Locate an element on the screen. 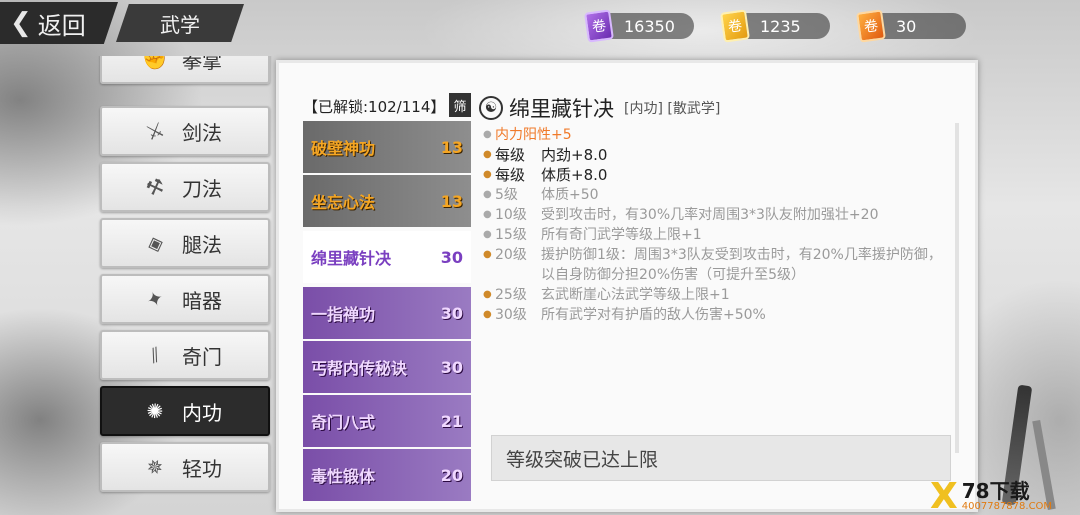  tab-label: 奇门 is located at coordinates (202, 356).